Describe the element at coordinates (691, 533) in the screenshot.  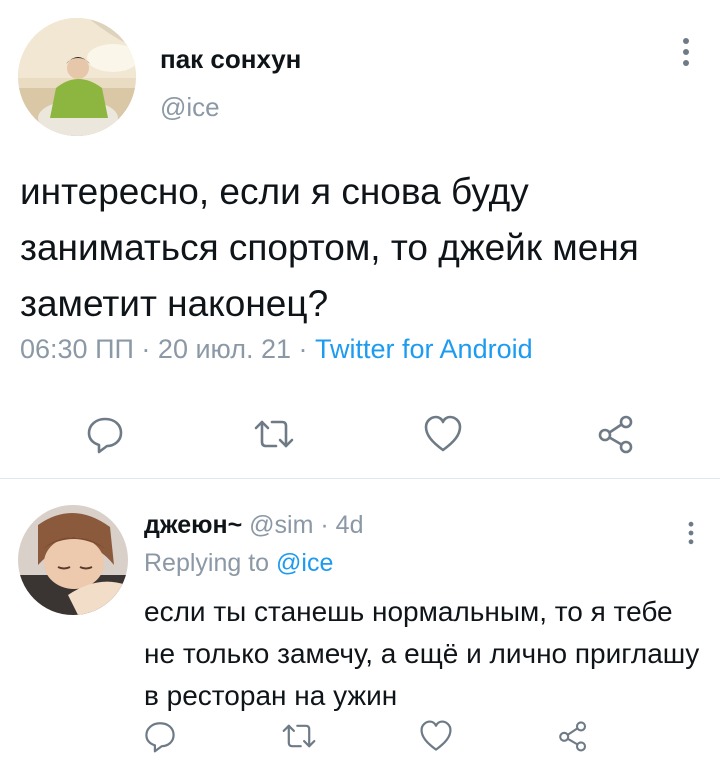
I see `reply-more-options-icon` at that location.